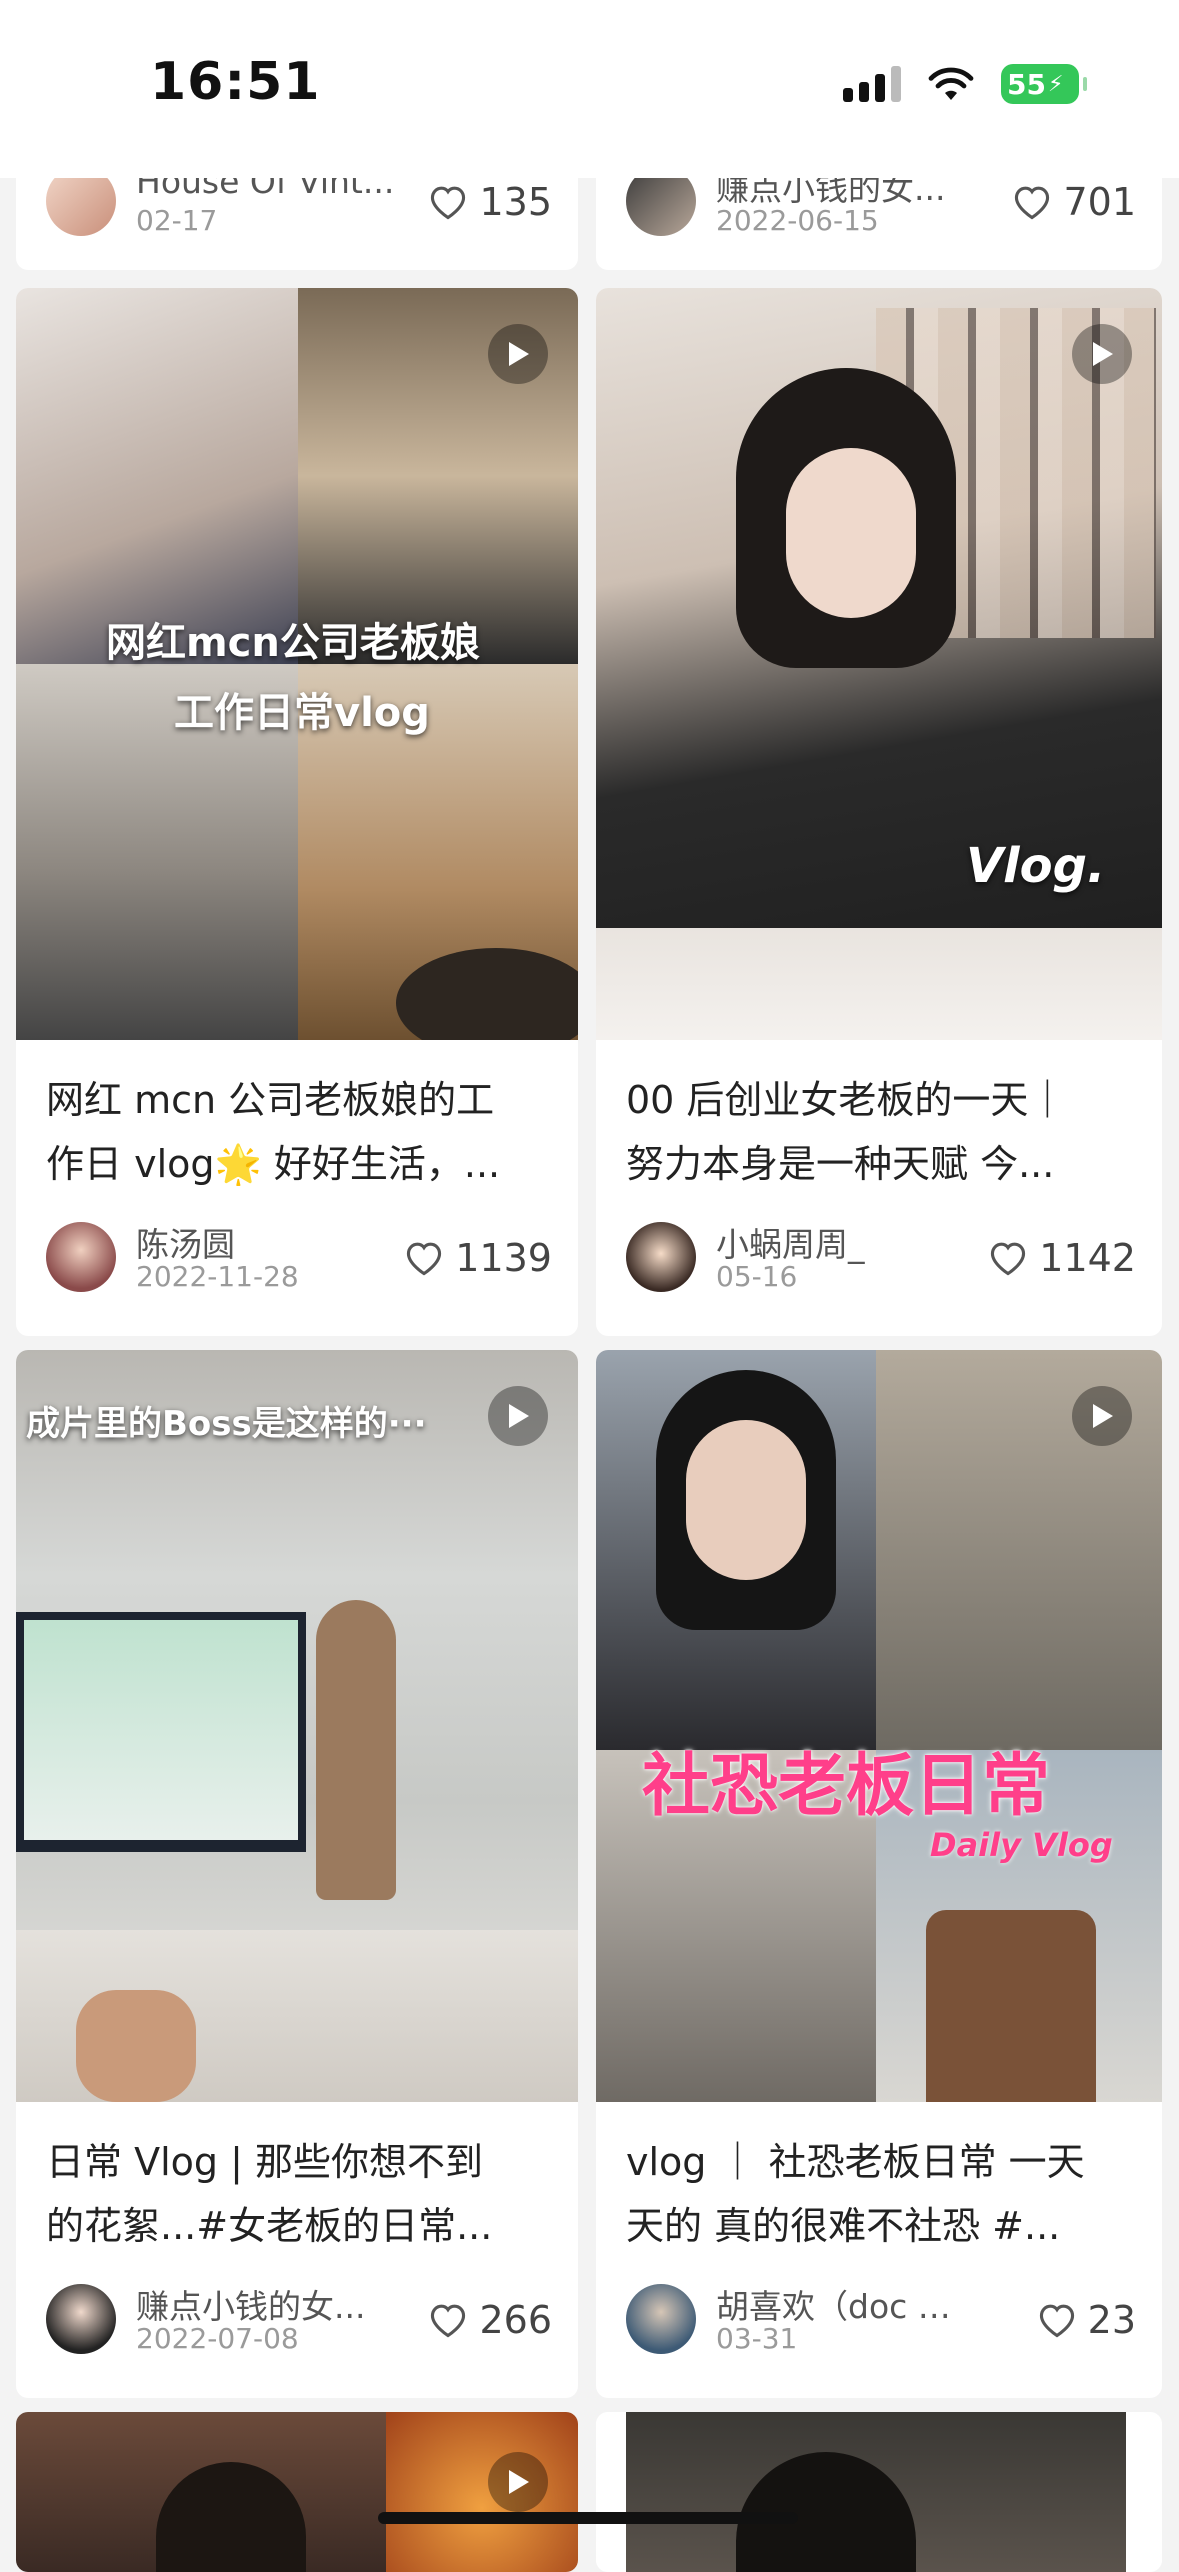 The height and width of the screenshot is (2572, 1179). What do you see at coordinates (846, 1786) in the screenshot?
I see `thumbnail-caption: 社恐老板日常` at bounding box center [846, 1786].